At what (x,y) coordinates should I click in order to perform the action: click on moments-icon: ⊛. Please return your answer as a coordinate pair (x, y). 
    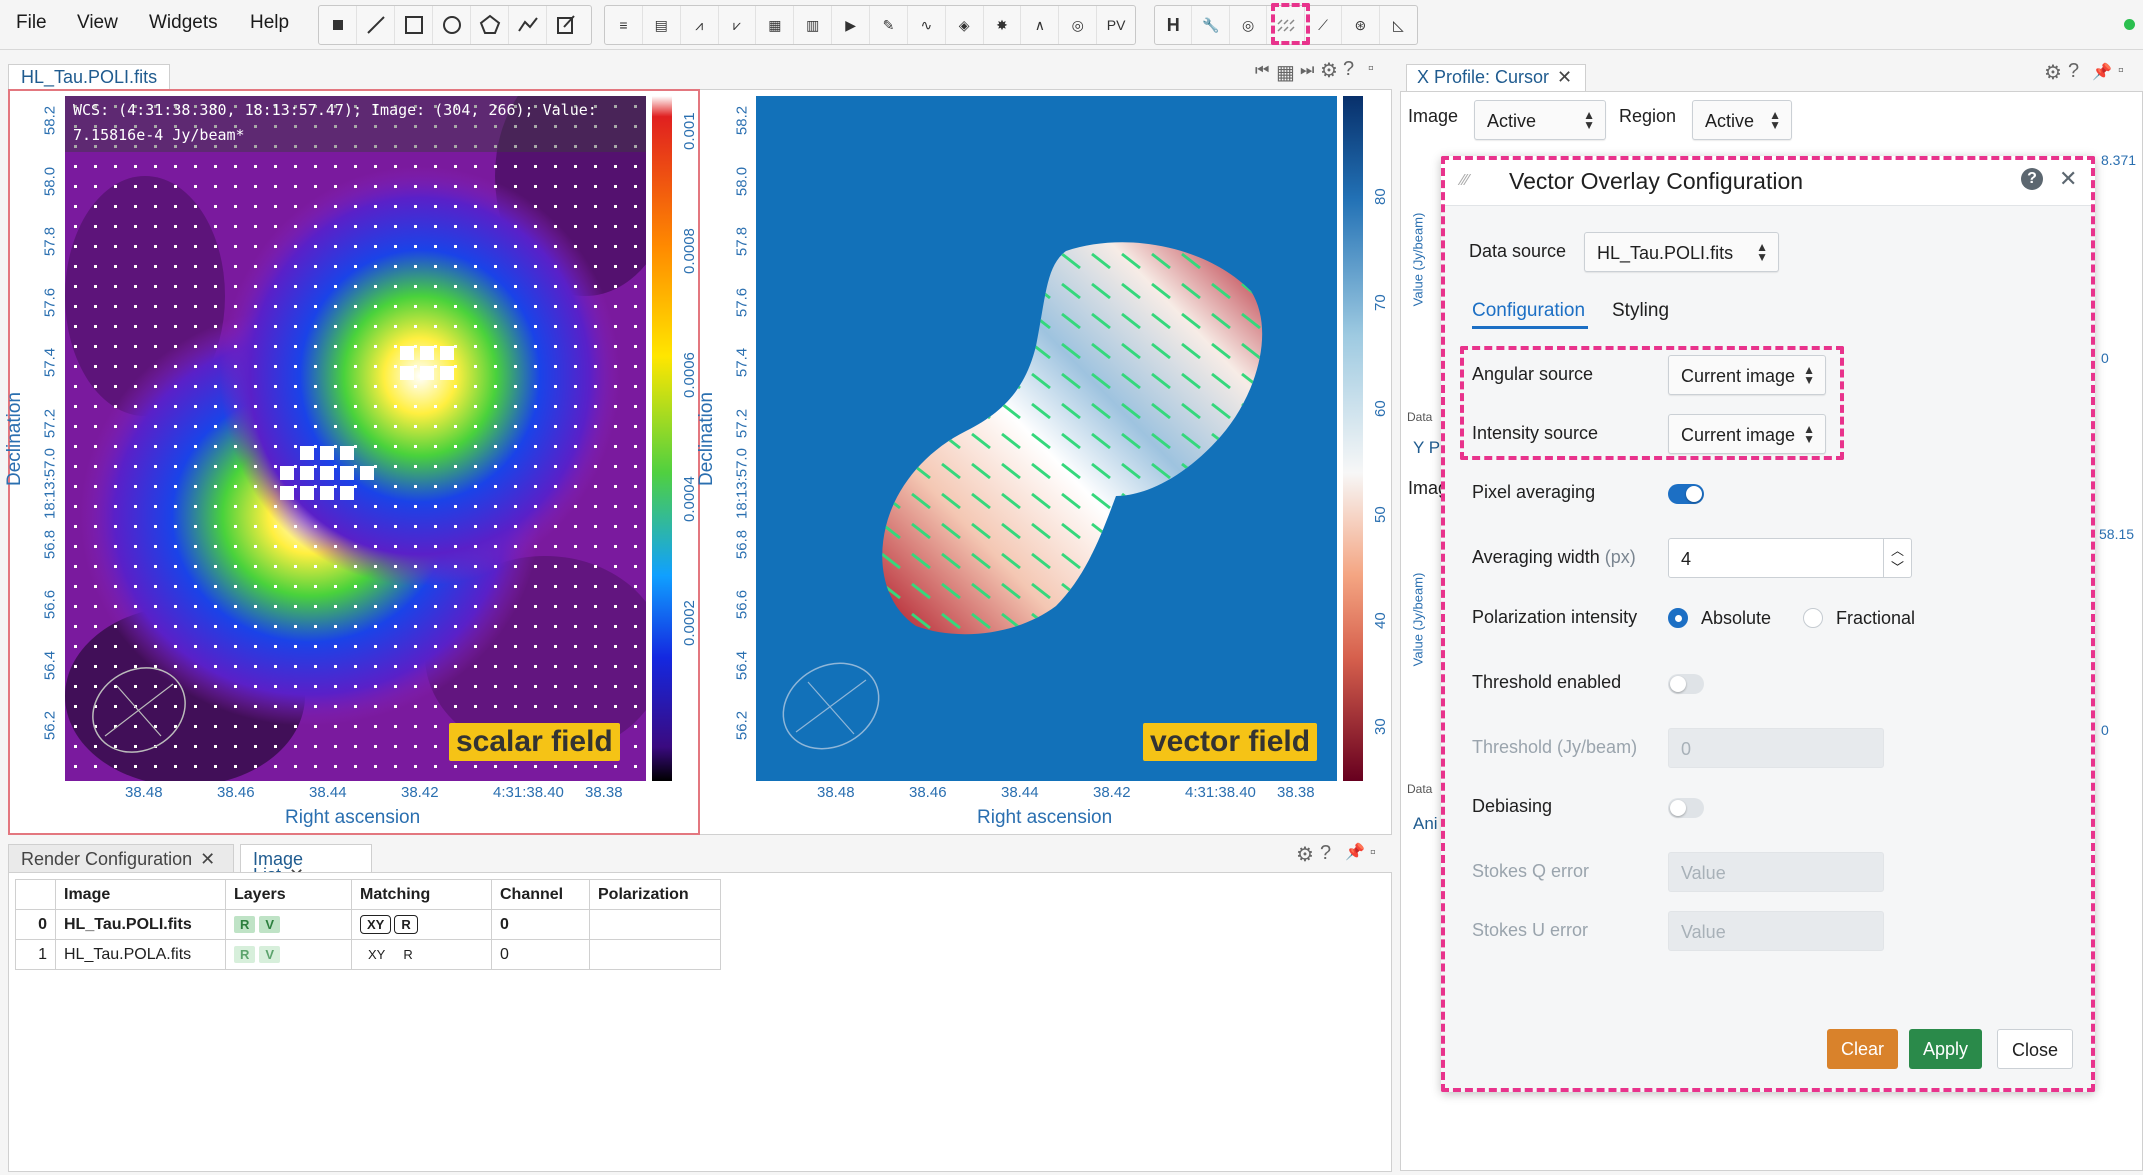
    Looking at the image, I should click on (1361, 25).